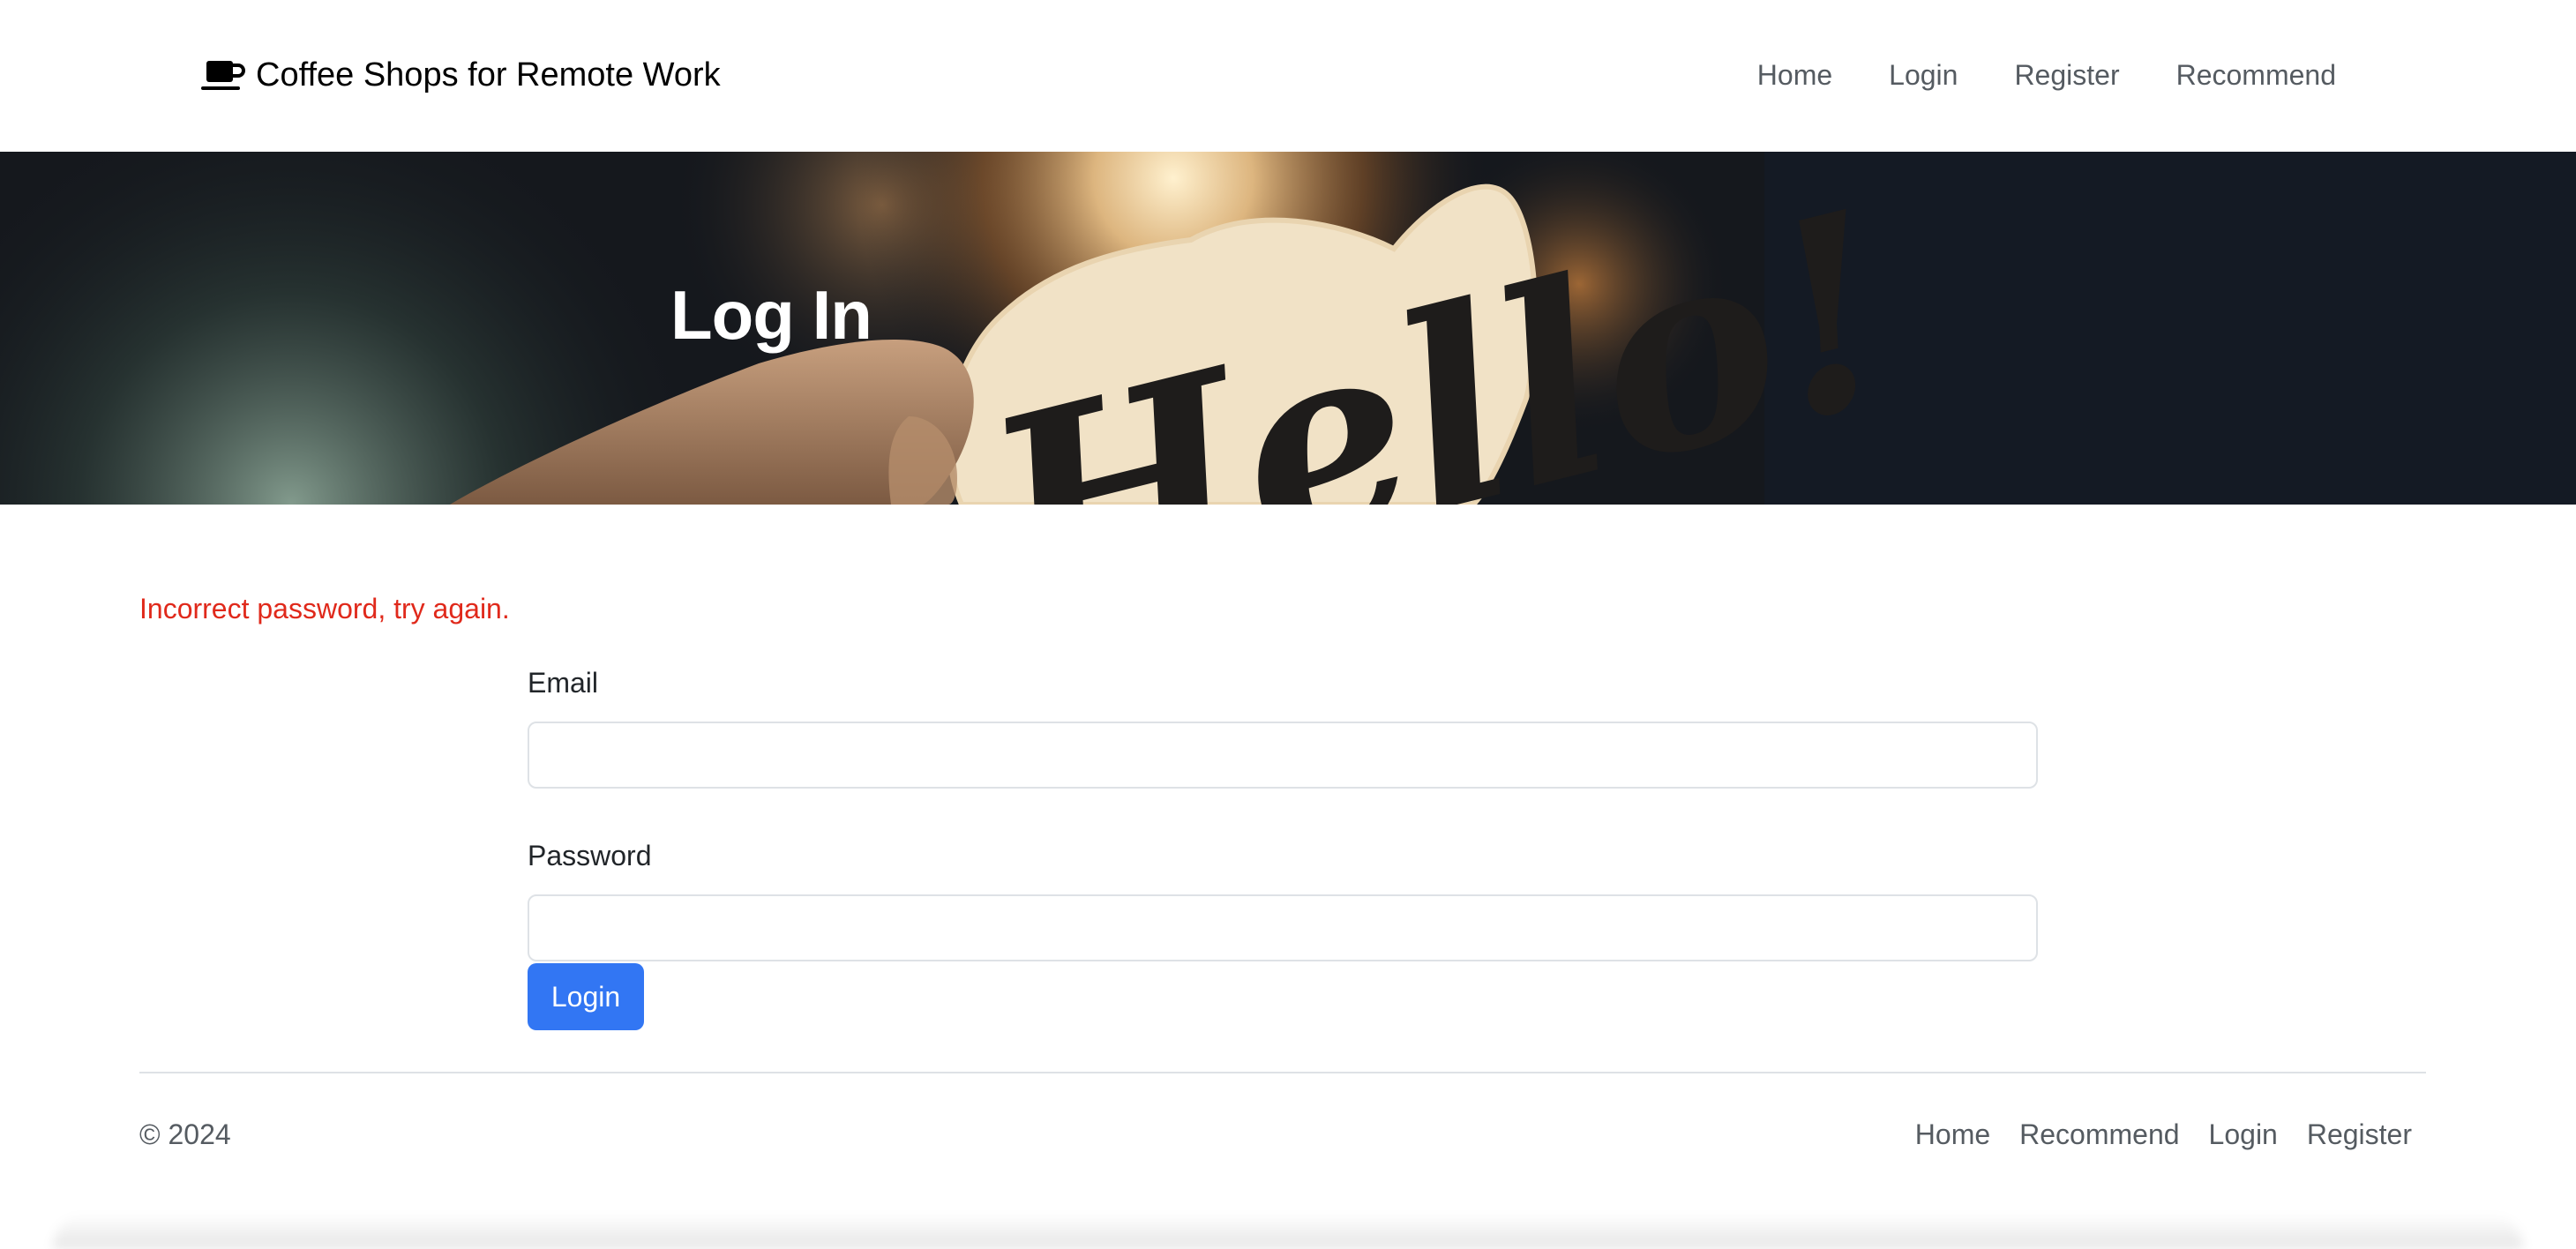  Describe the element at coordinates (563, 683) in the screenshot. I see `email-label: Email` at that location.